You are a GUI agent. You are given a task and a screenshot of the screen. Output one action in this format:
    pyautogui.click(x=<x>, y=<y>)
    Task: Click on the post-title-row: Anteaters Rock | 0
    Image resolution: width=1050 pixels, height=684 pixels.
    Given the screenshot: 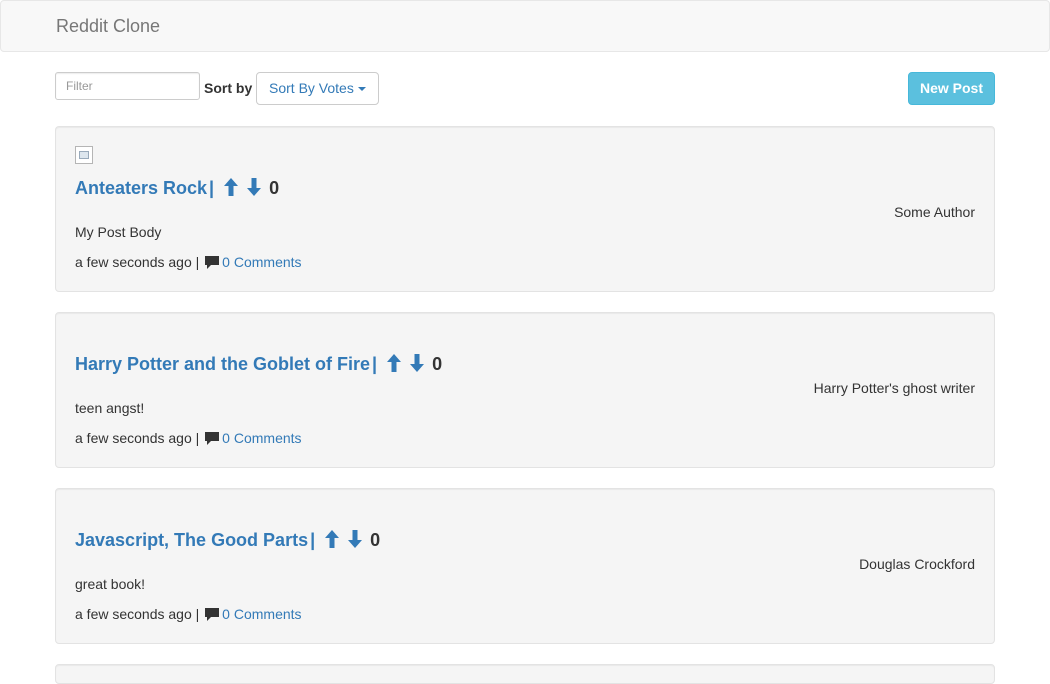 What is the action you would take?
    pyautogui.click(x=177, y=188)
    